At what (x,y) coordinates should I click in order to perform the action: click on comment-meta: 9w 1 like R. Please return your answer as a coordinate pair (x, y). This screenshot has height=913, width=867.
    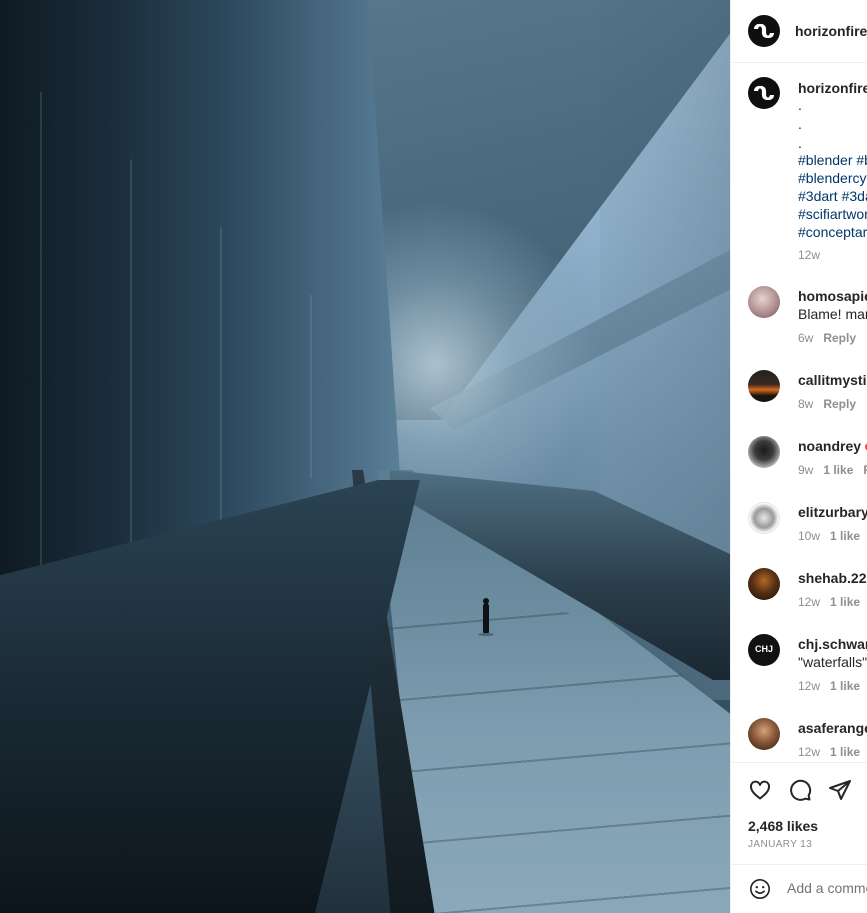
    Looking at the image, I should click on (832, 470).